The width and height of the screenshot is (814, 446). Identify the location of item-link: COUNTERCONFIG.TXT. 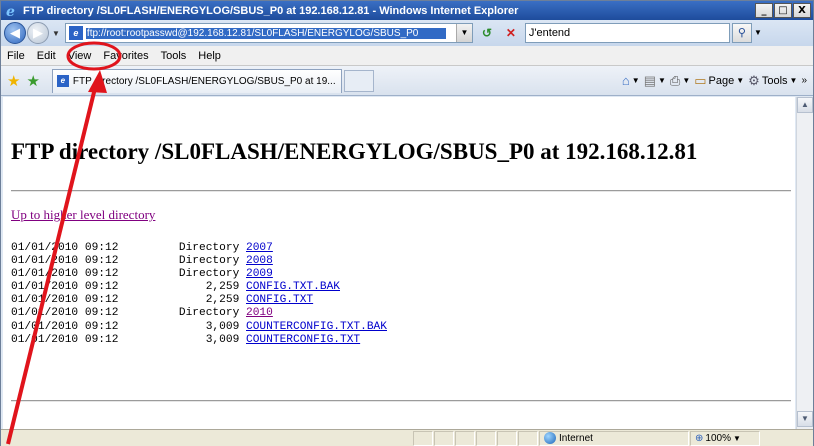
(303, 340).